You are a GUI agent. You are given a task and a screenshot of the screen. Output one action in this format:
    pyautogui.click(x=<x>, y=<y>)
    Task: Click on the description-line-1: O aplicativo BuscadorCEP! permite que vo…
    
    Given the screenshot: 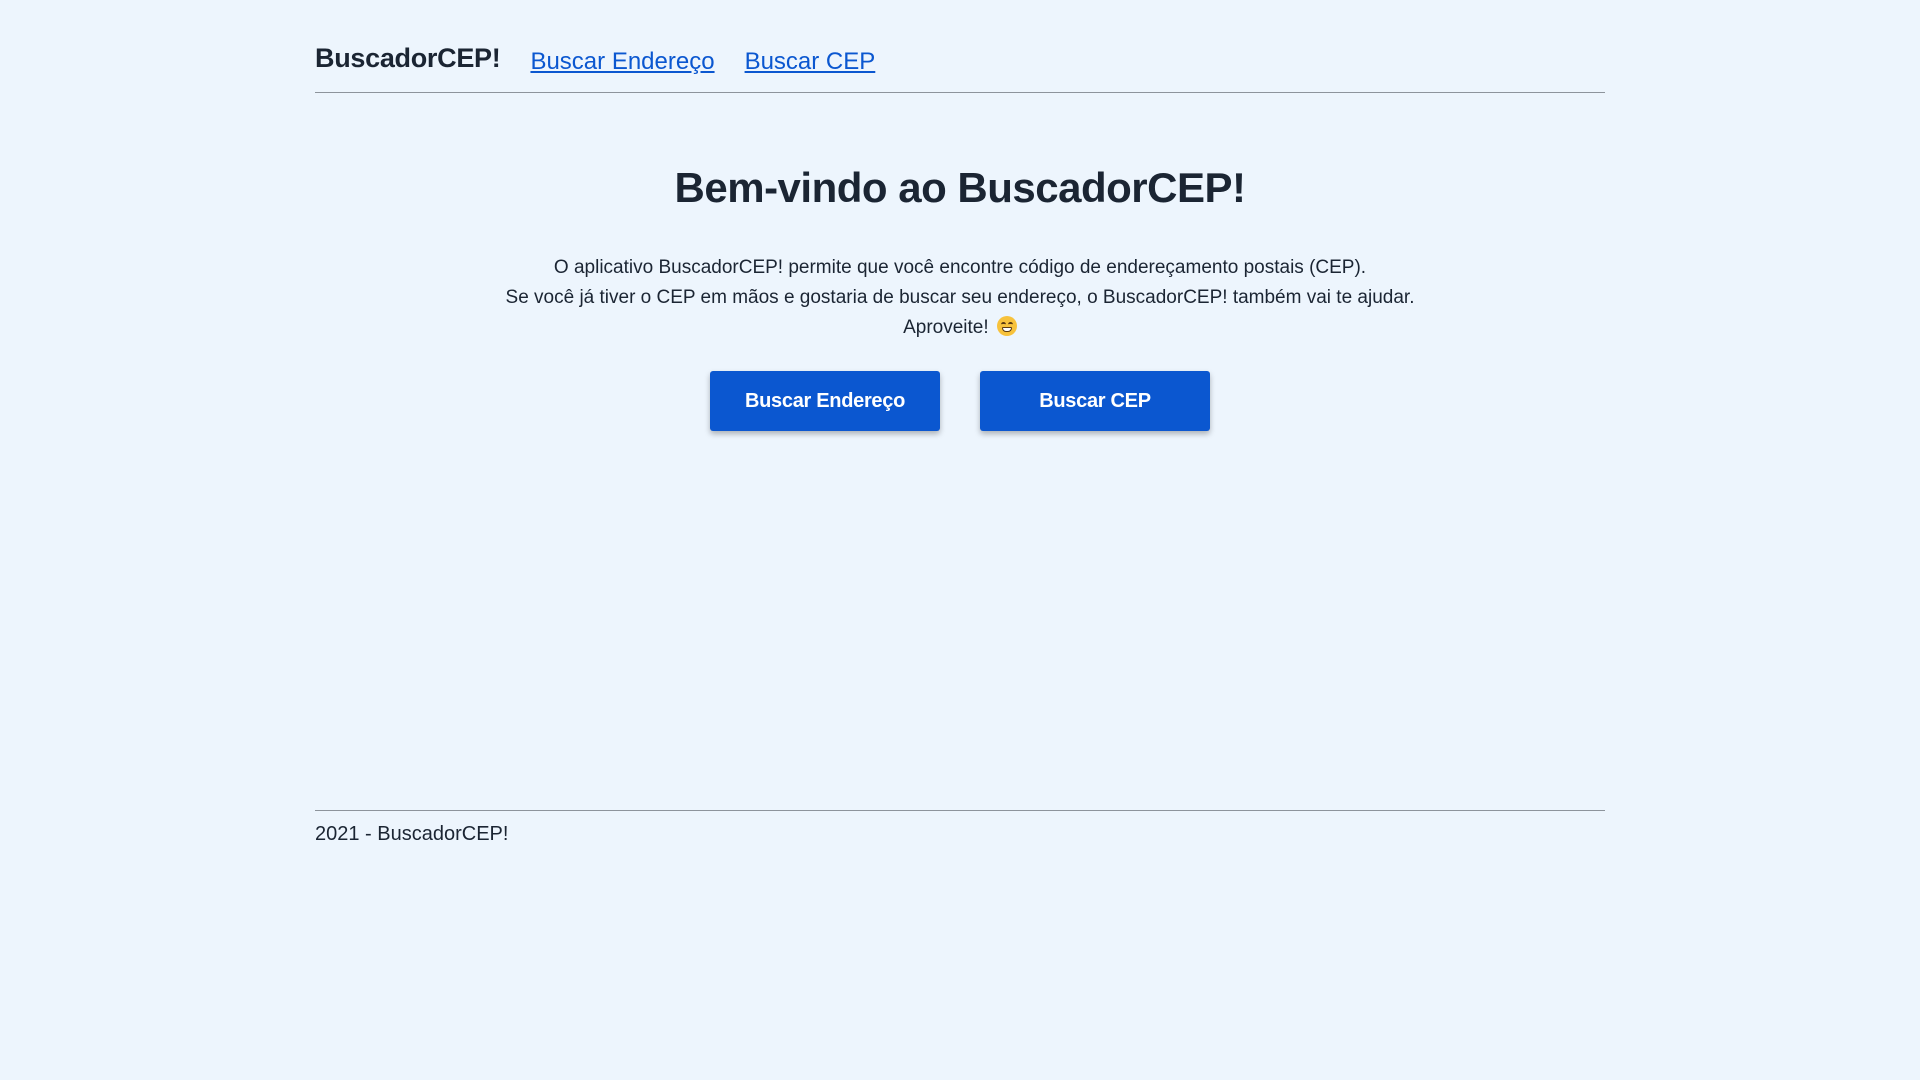 What is the action you would take?
    pyautogui.click(x=960, y=267)
    